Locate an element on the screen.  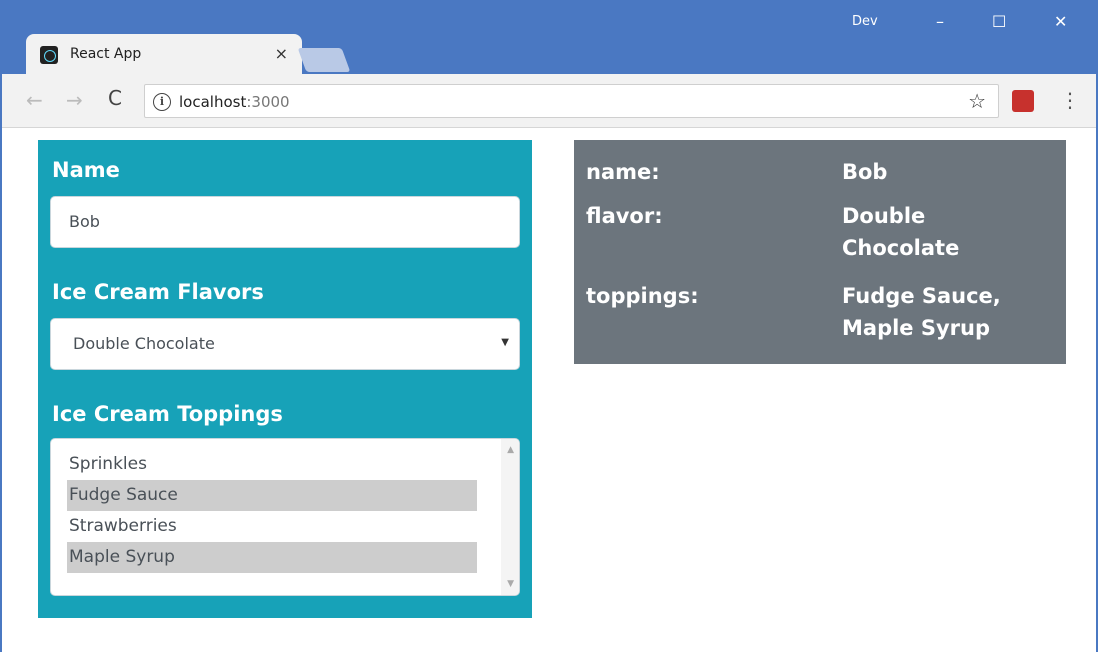
topping-option-sprinkles: Sprinkles is located at coordinates (272, 464).